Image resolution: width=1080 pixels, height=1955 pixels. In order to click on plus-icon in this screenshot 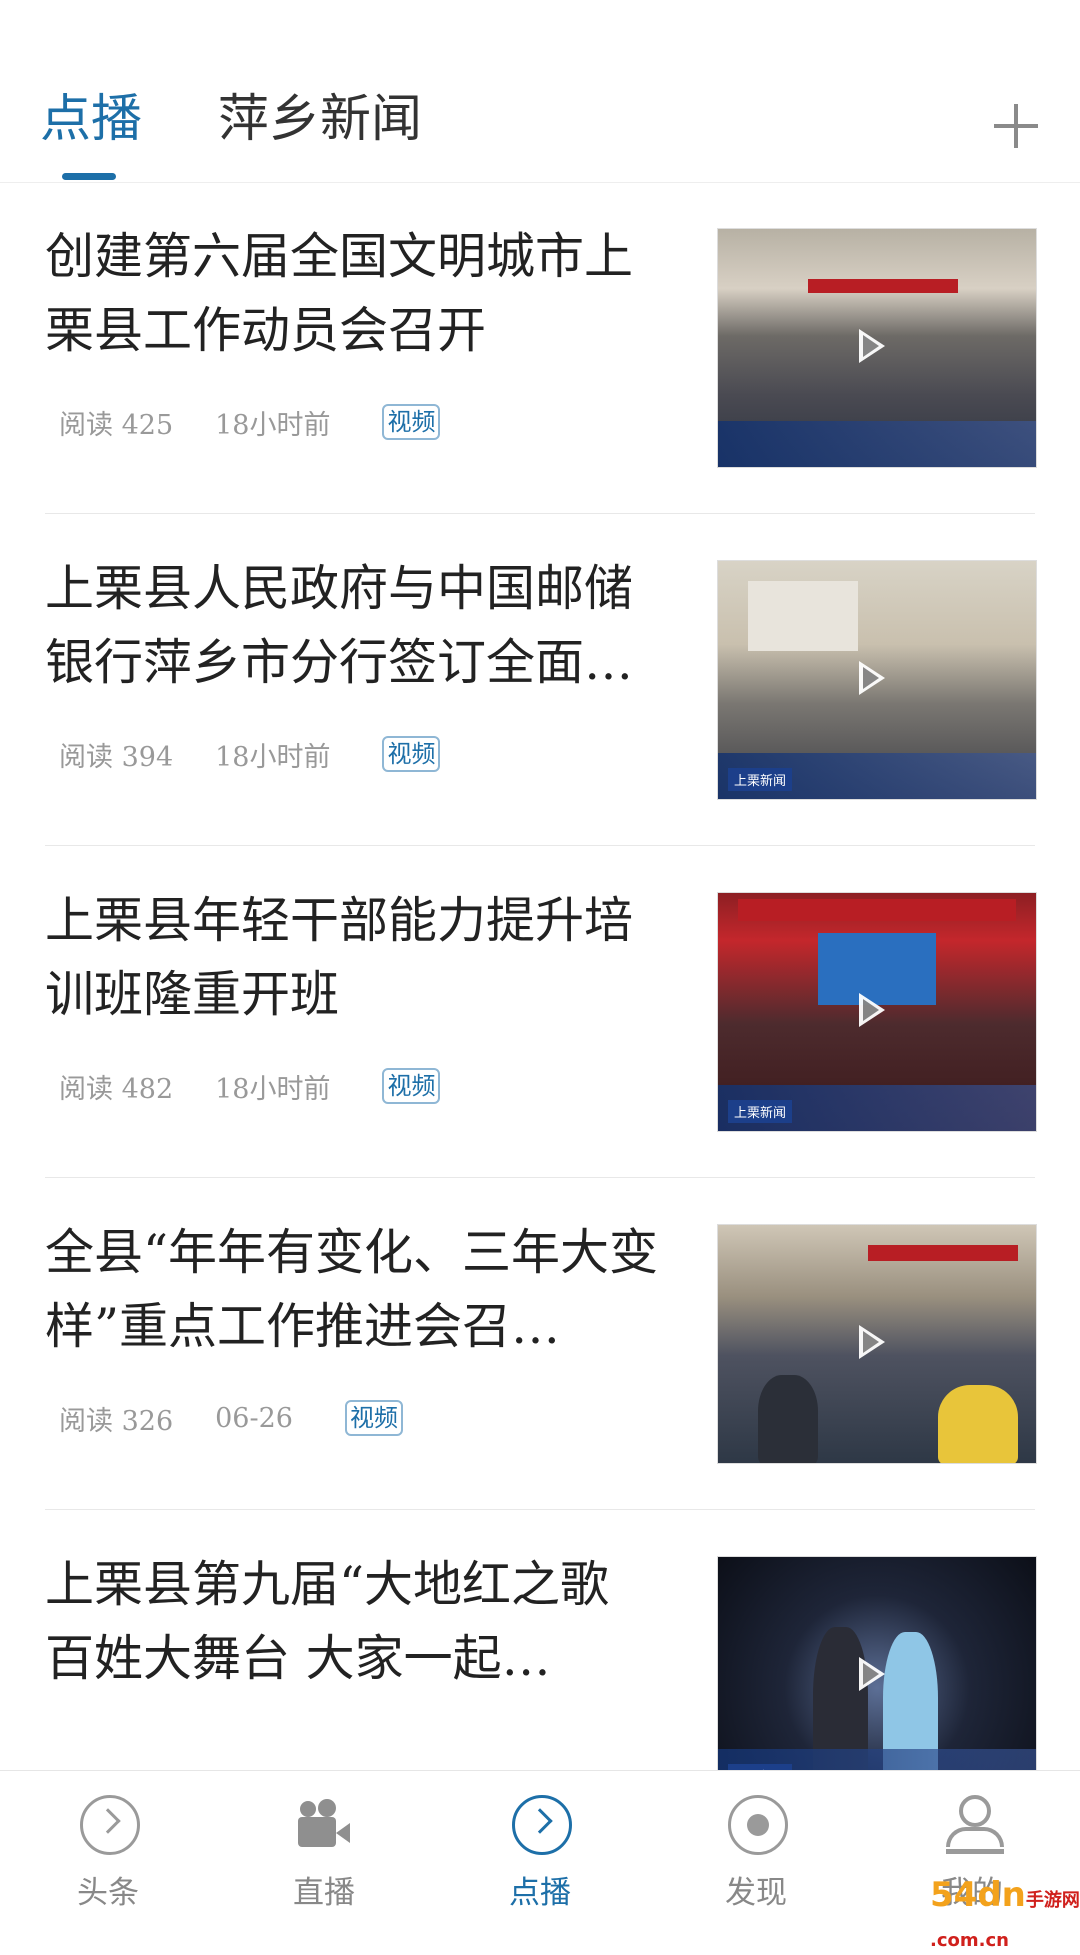, I will do `click(1016, 126)`.